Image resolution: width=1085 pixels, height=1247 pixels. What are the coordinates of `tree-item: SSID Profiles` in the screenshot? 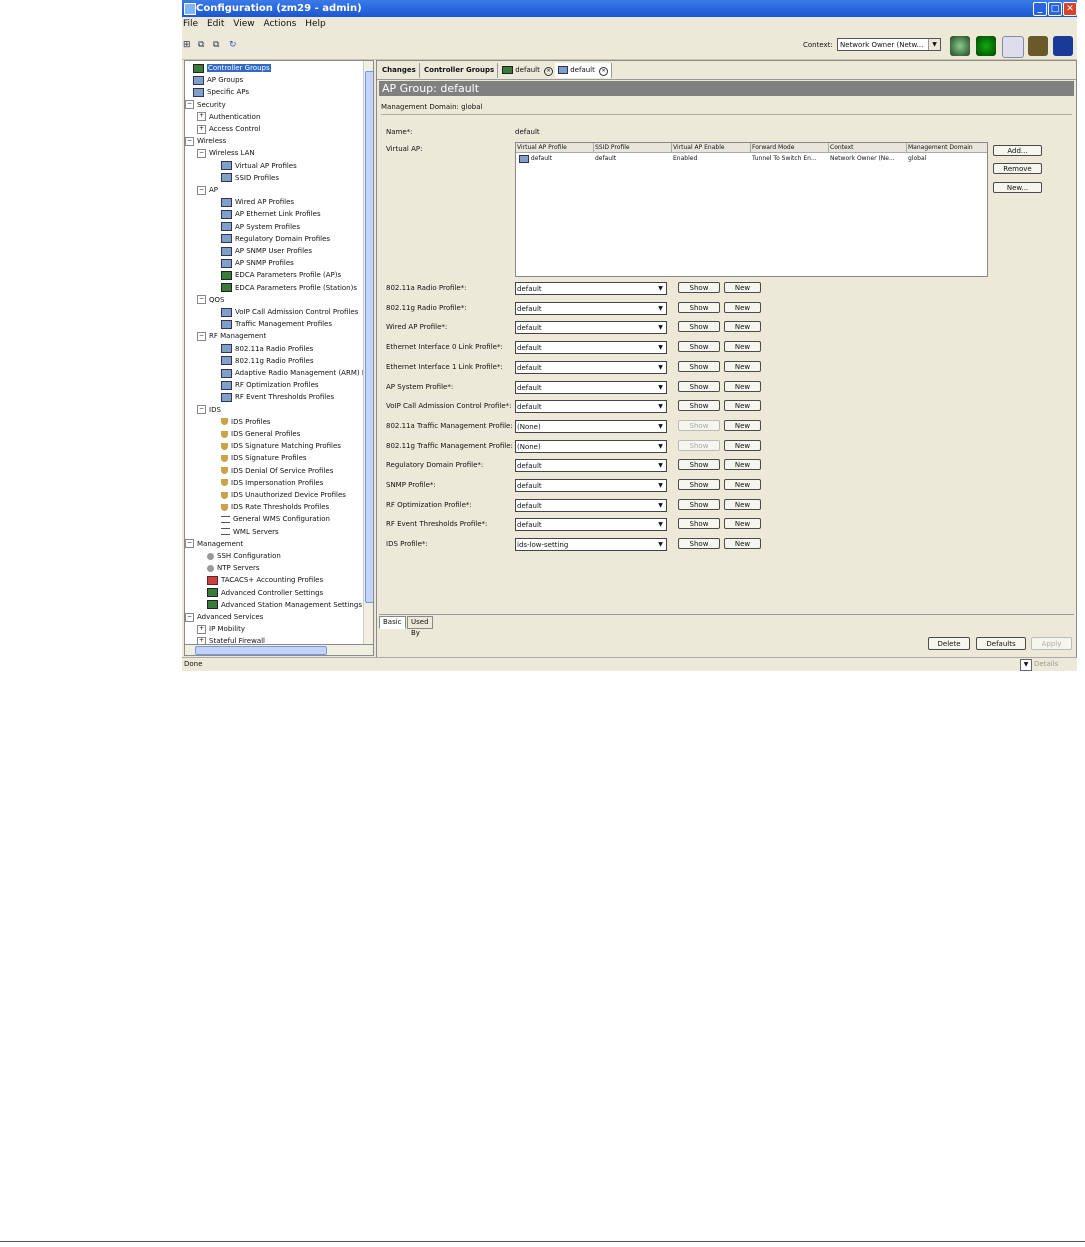 It's located at (250, 178).